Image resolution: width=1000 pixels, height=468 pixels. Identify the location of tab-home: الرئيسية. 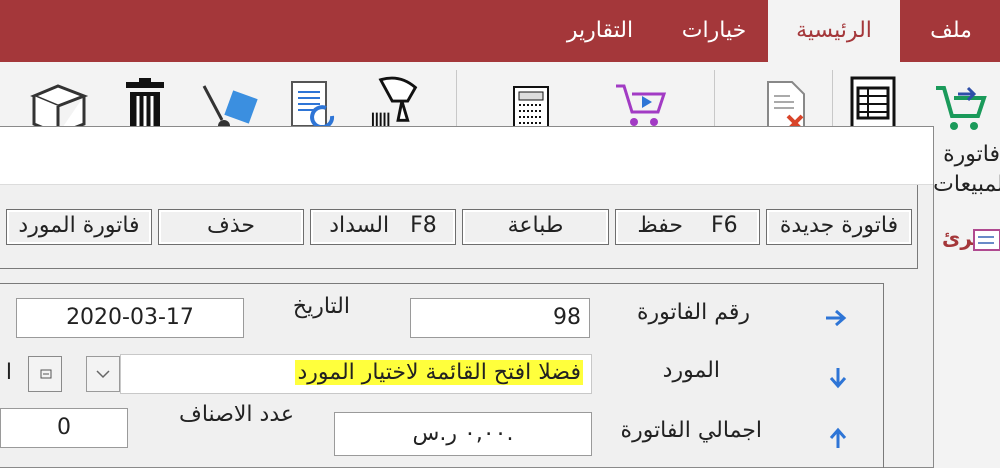
(834, 31).